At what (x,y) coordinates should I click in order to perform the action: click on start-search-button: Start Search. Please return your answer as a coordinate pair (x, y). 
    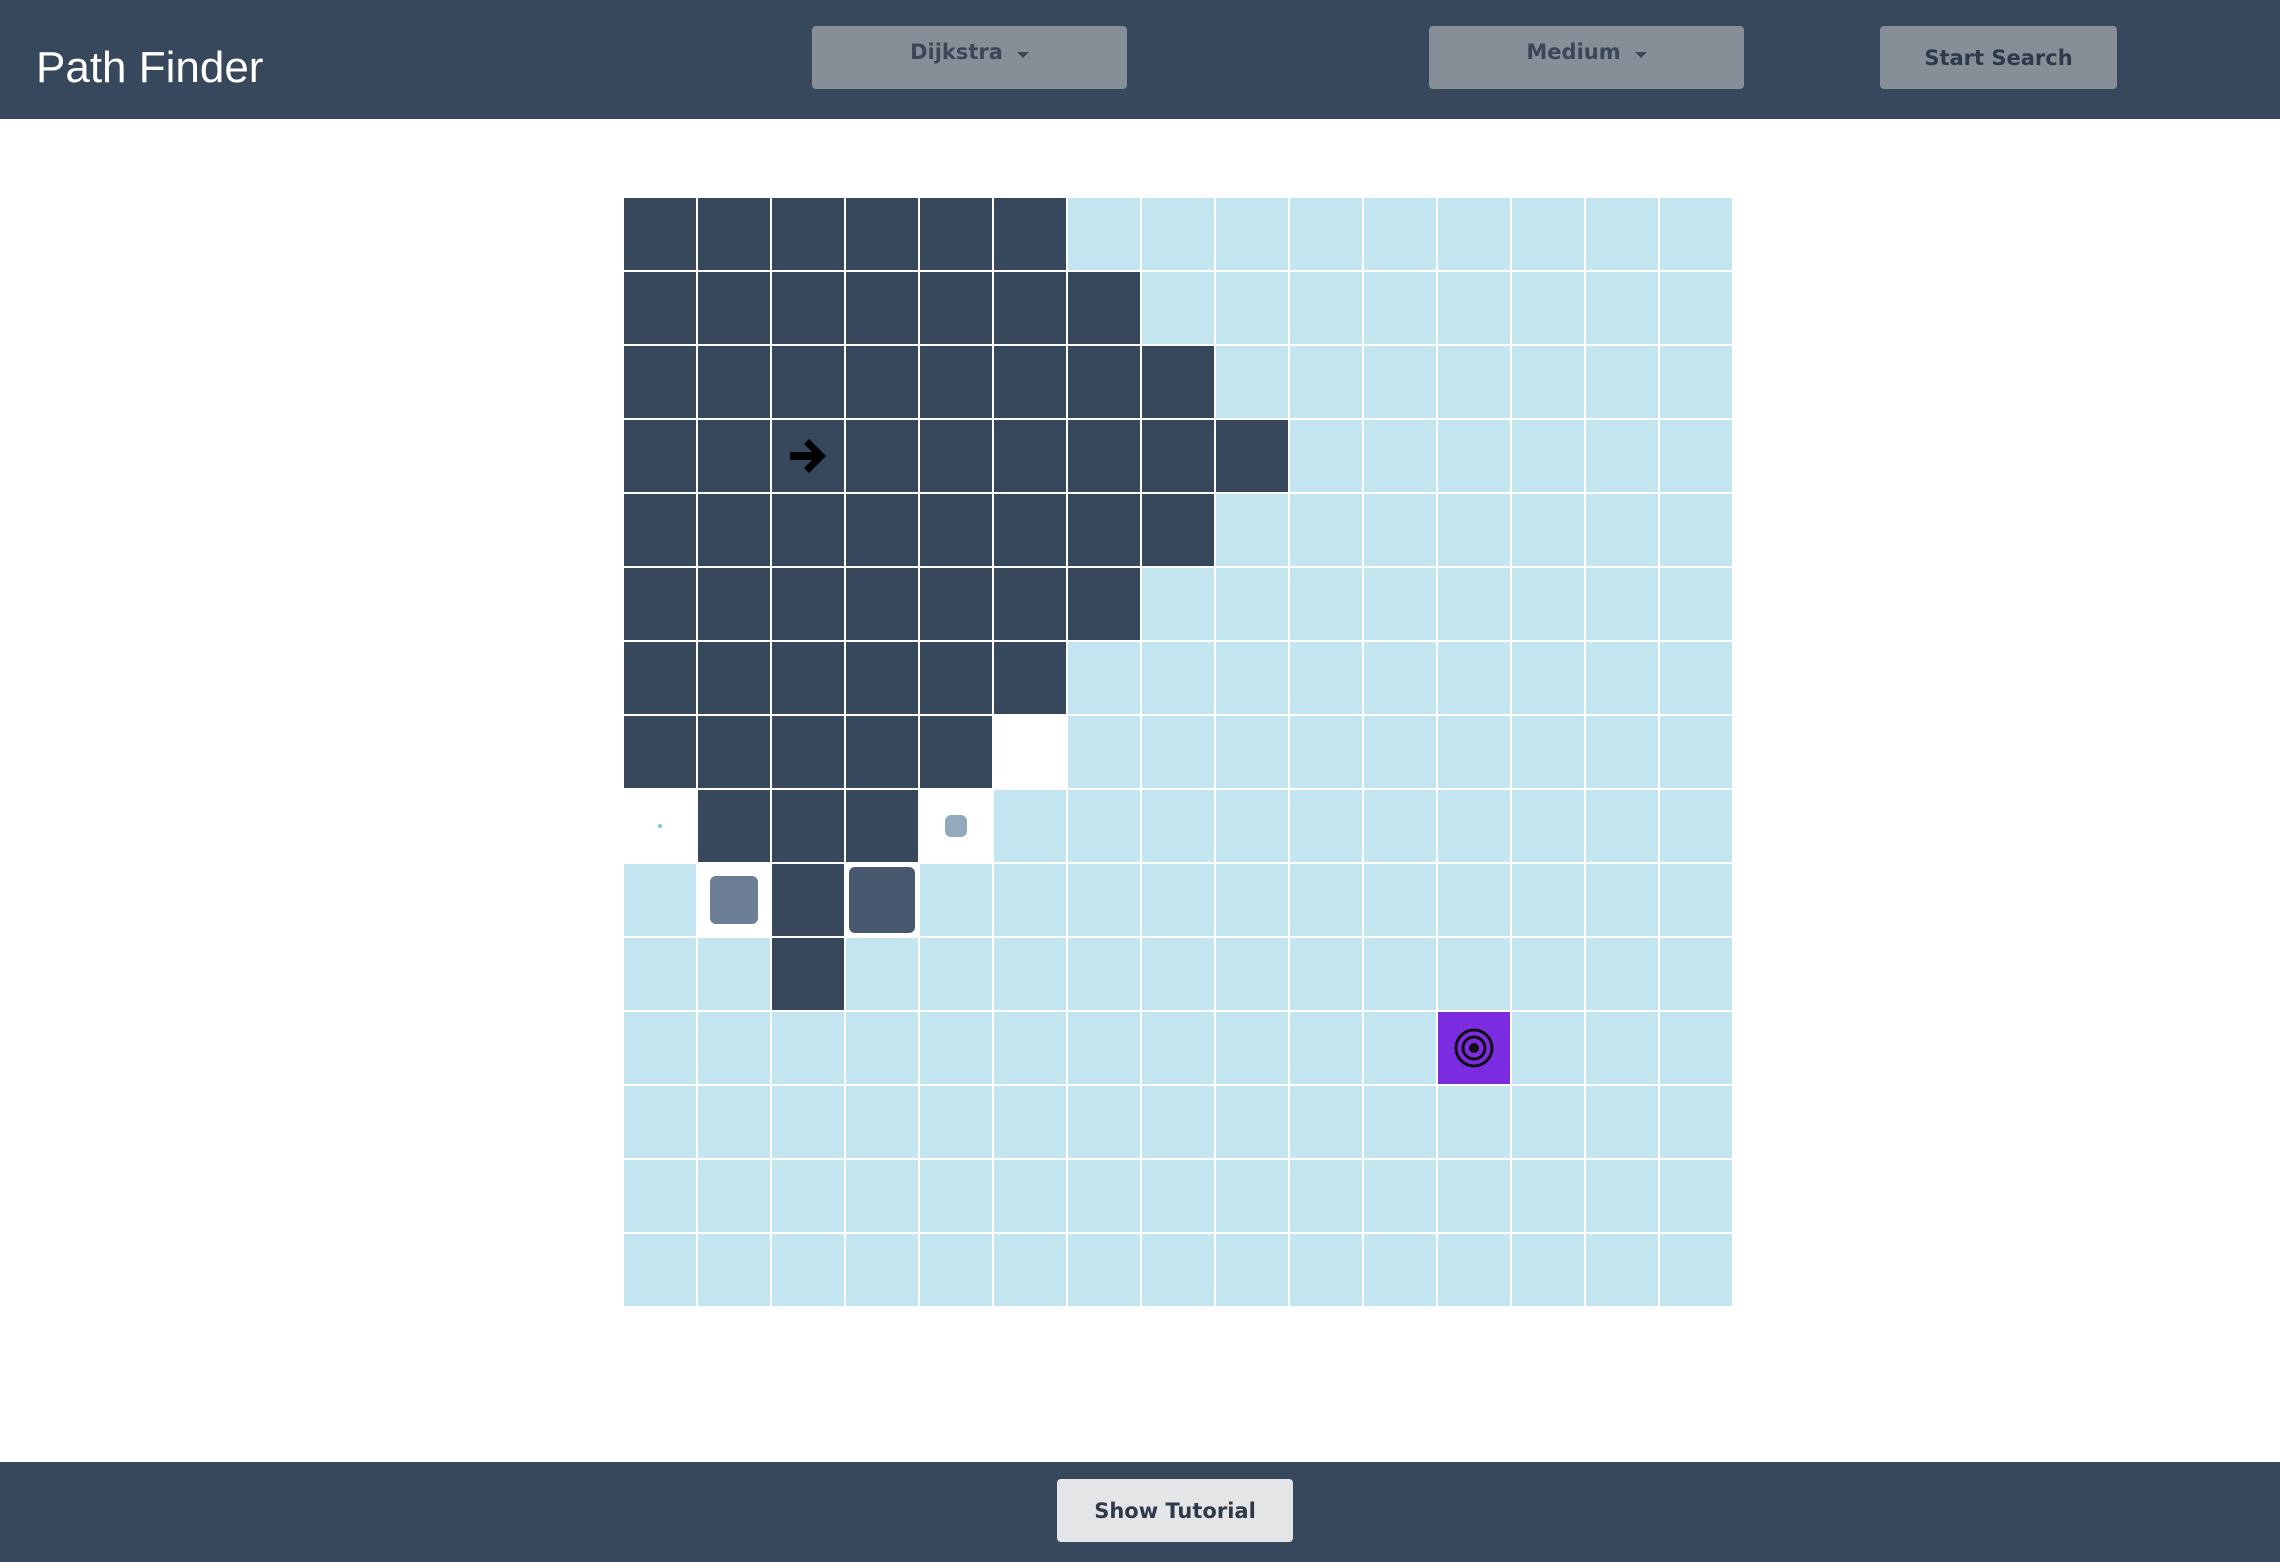
    Looking at the image, I should click on (1998, 57).